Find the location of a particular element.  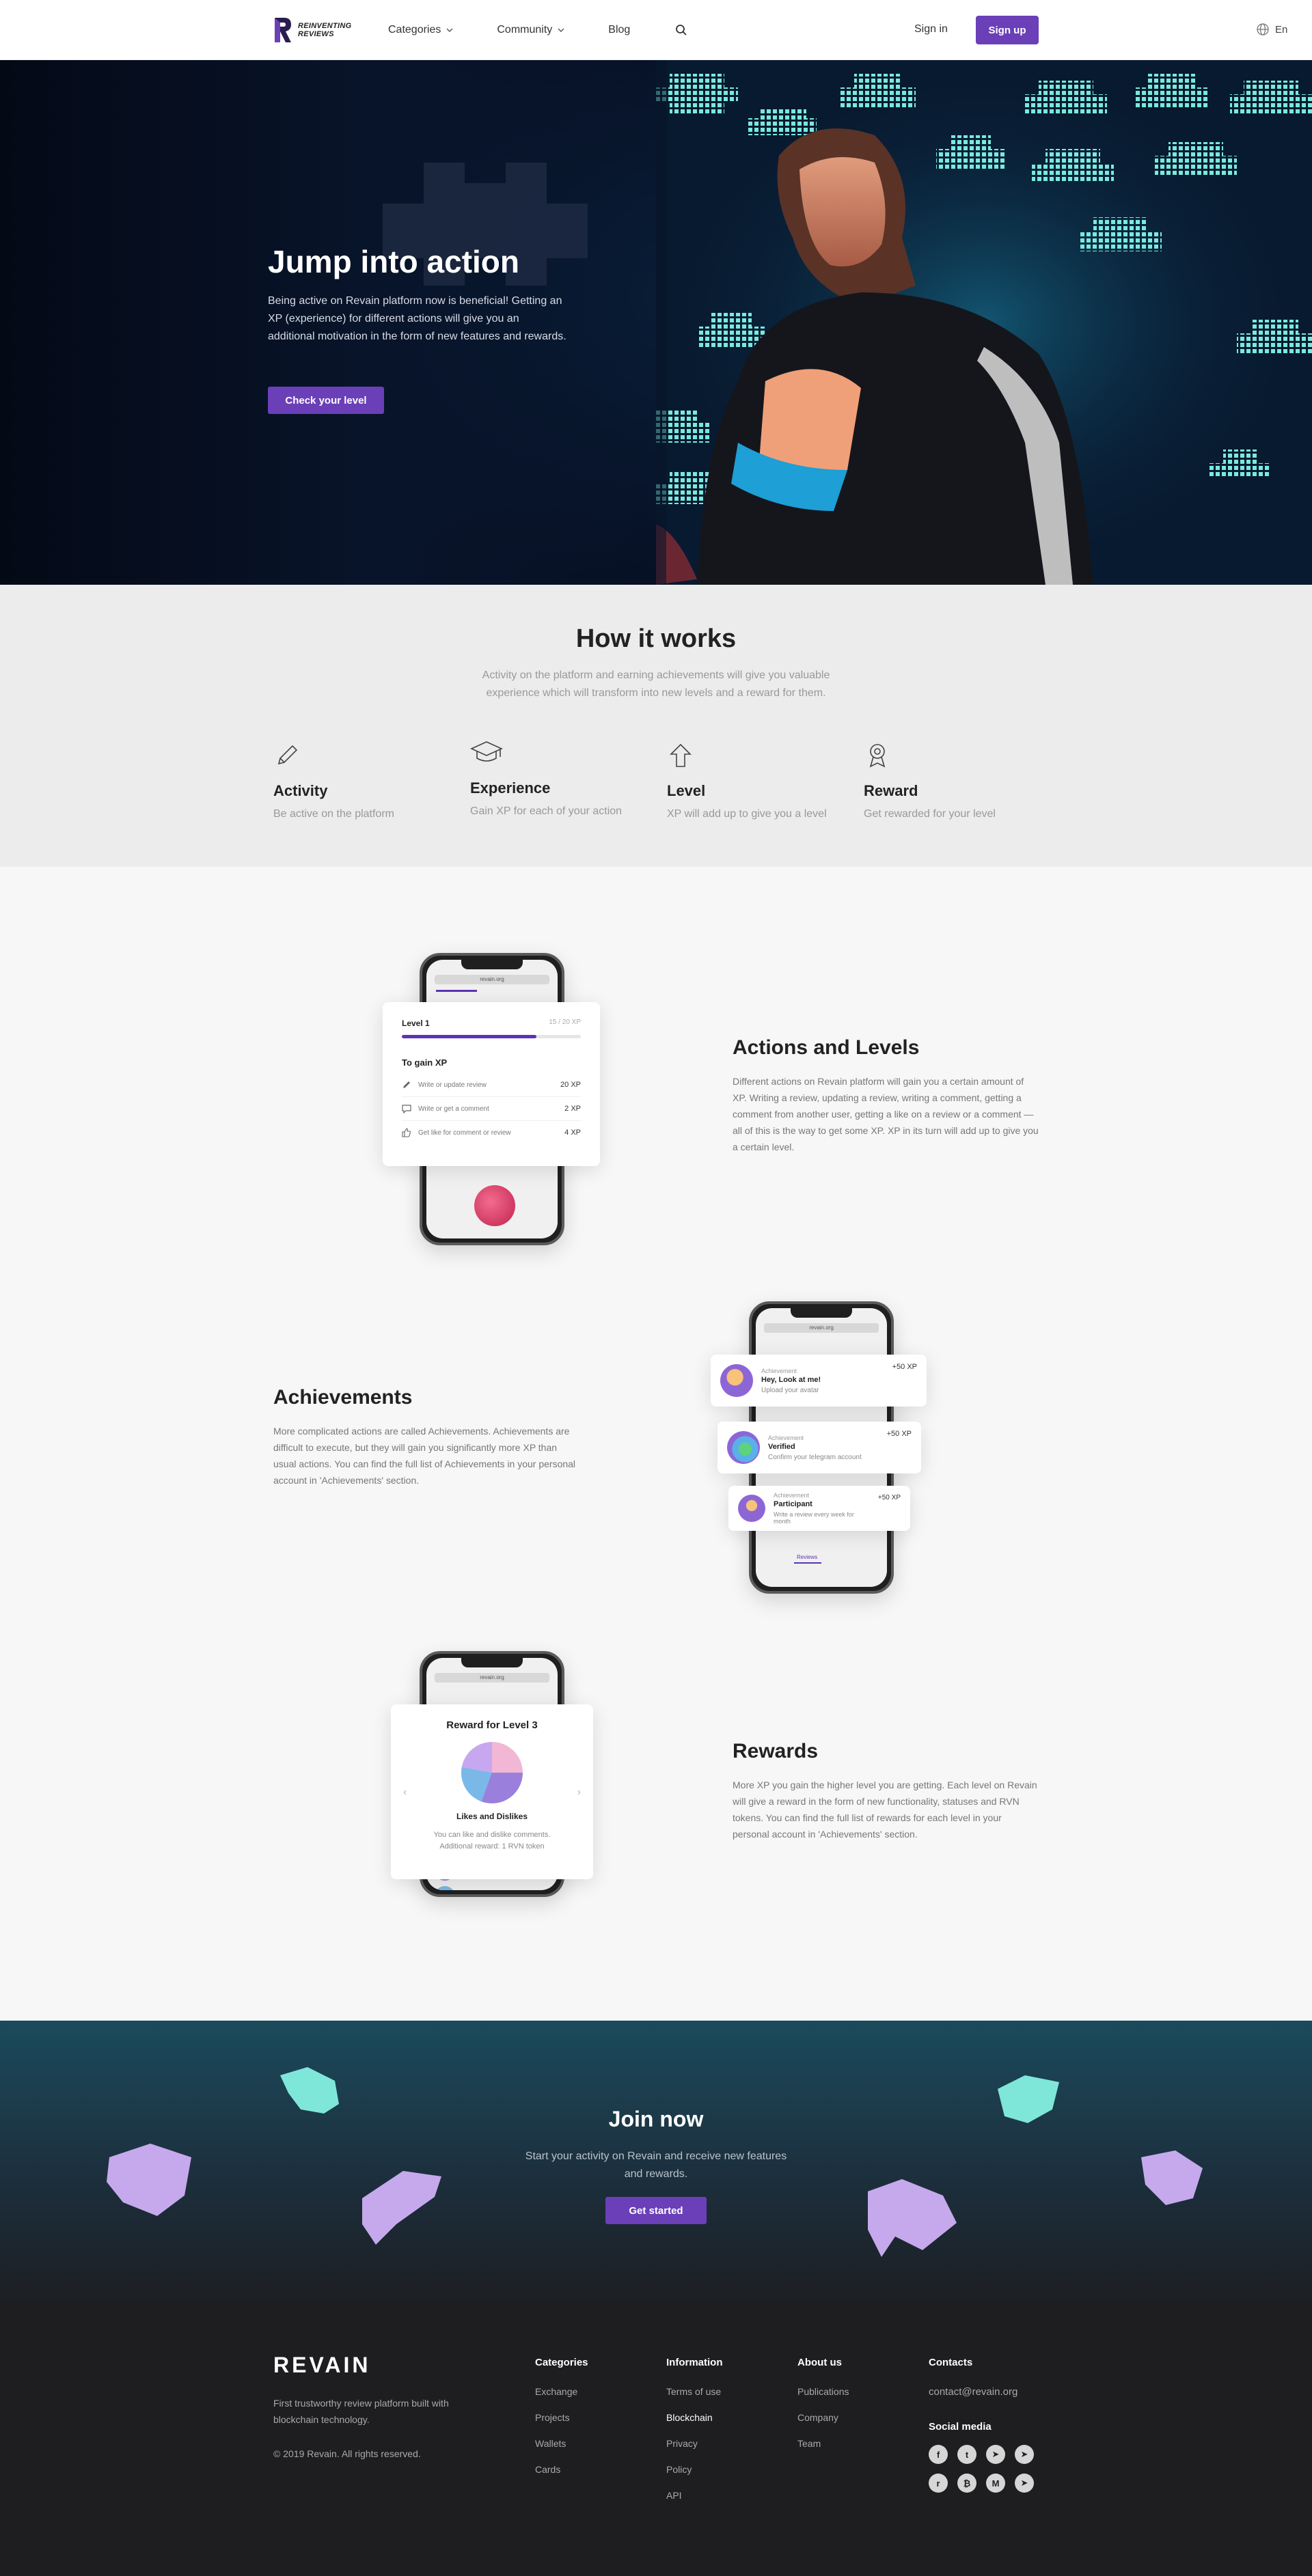

chevron-right-icon: › is located at coordinates (579, 1792).